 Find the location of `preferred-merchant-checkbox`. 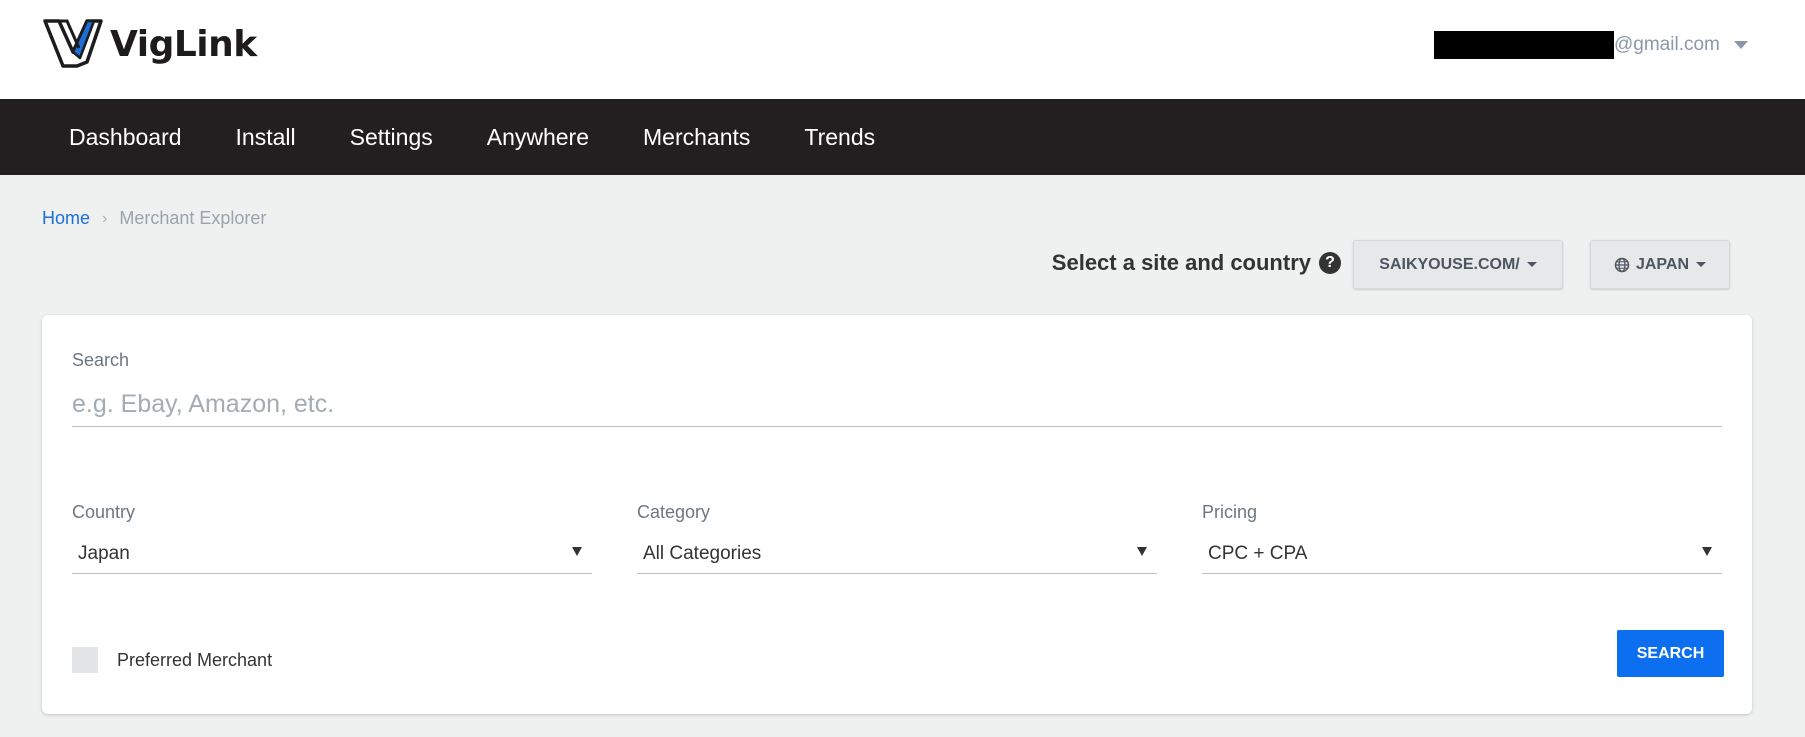

preferred-merchant-checkbox is located at coordinates (85, 660).